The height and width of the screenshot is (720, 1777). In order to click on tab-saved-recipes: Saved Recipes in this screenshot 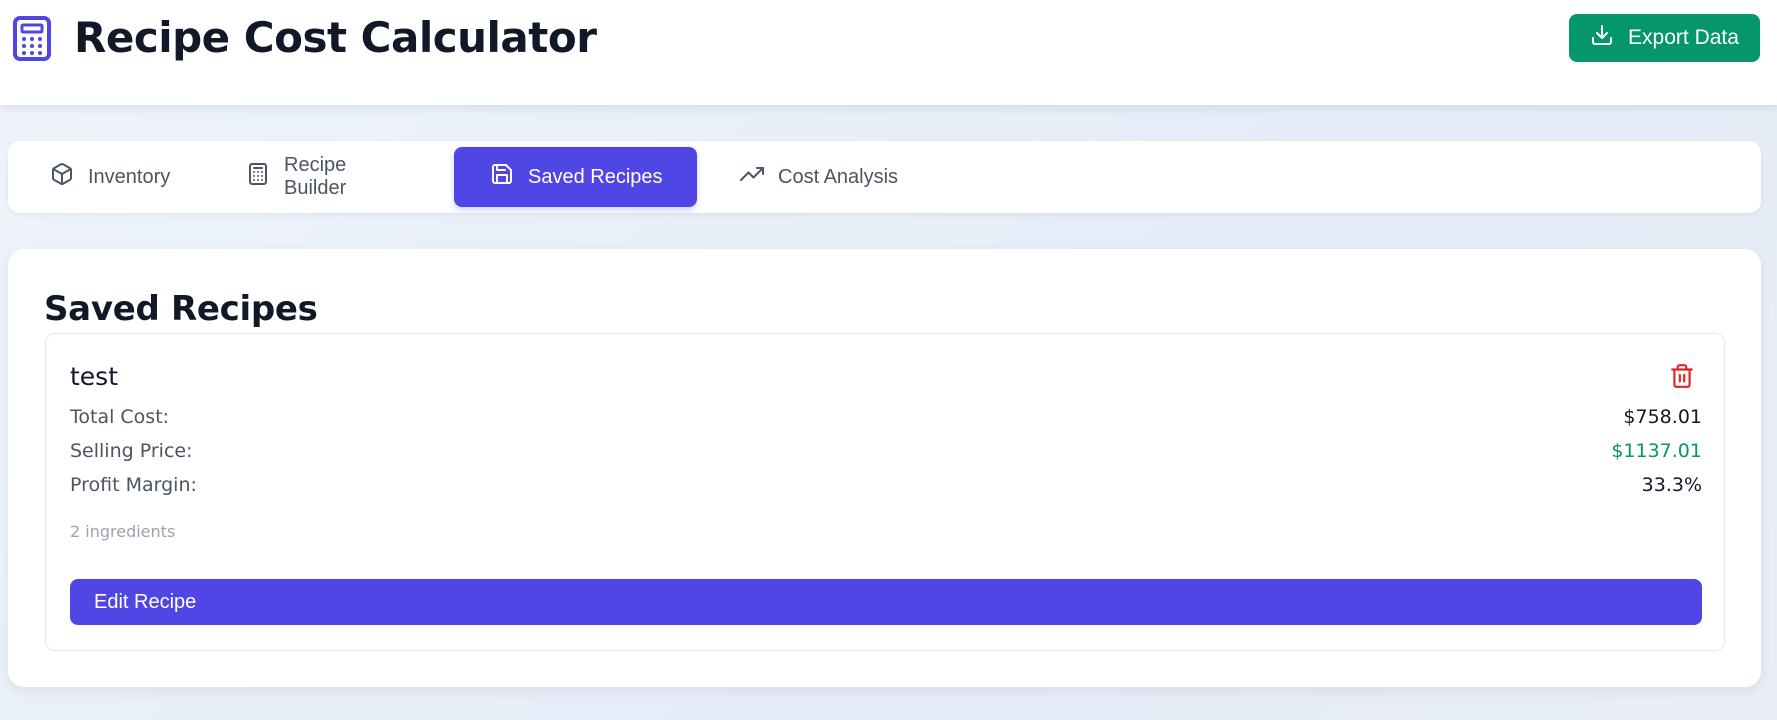, I will do `click(575, 177)`.